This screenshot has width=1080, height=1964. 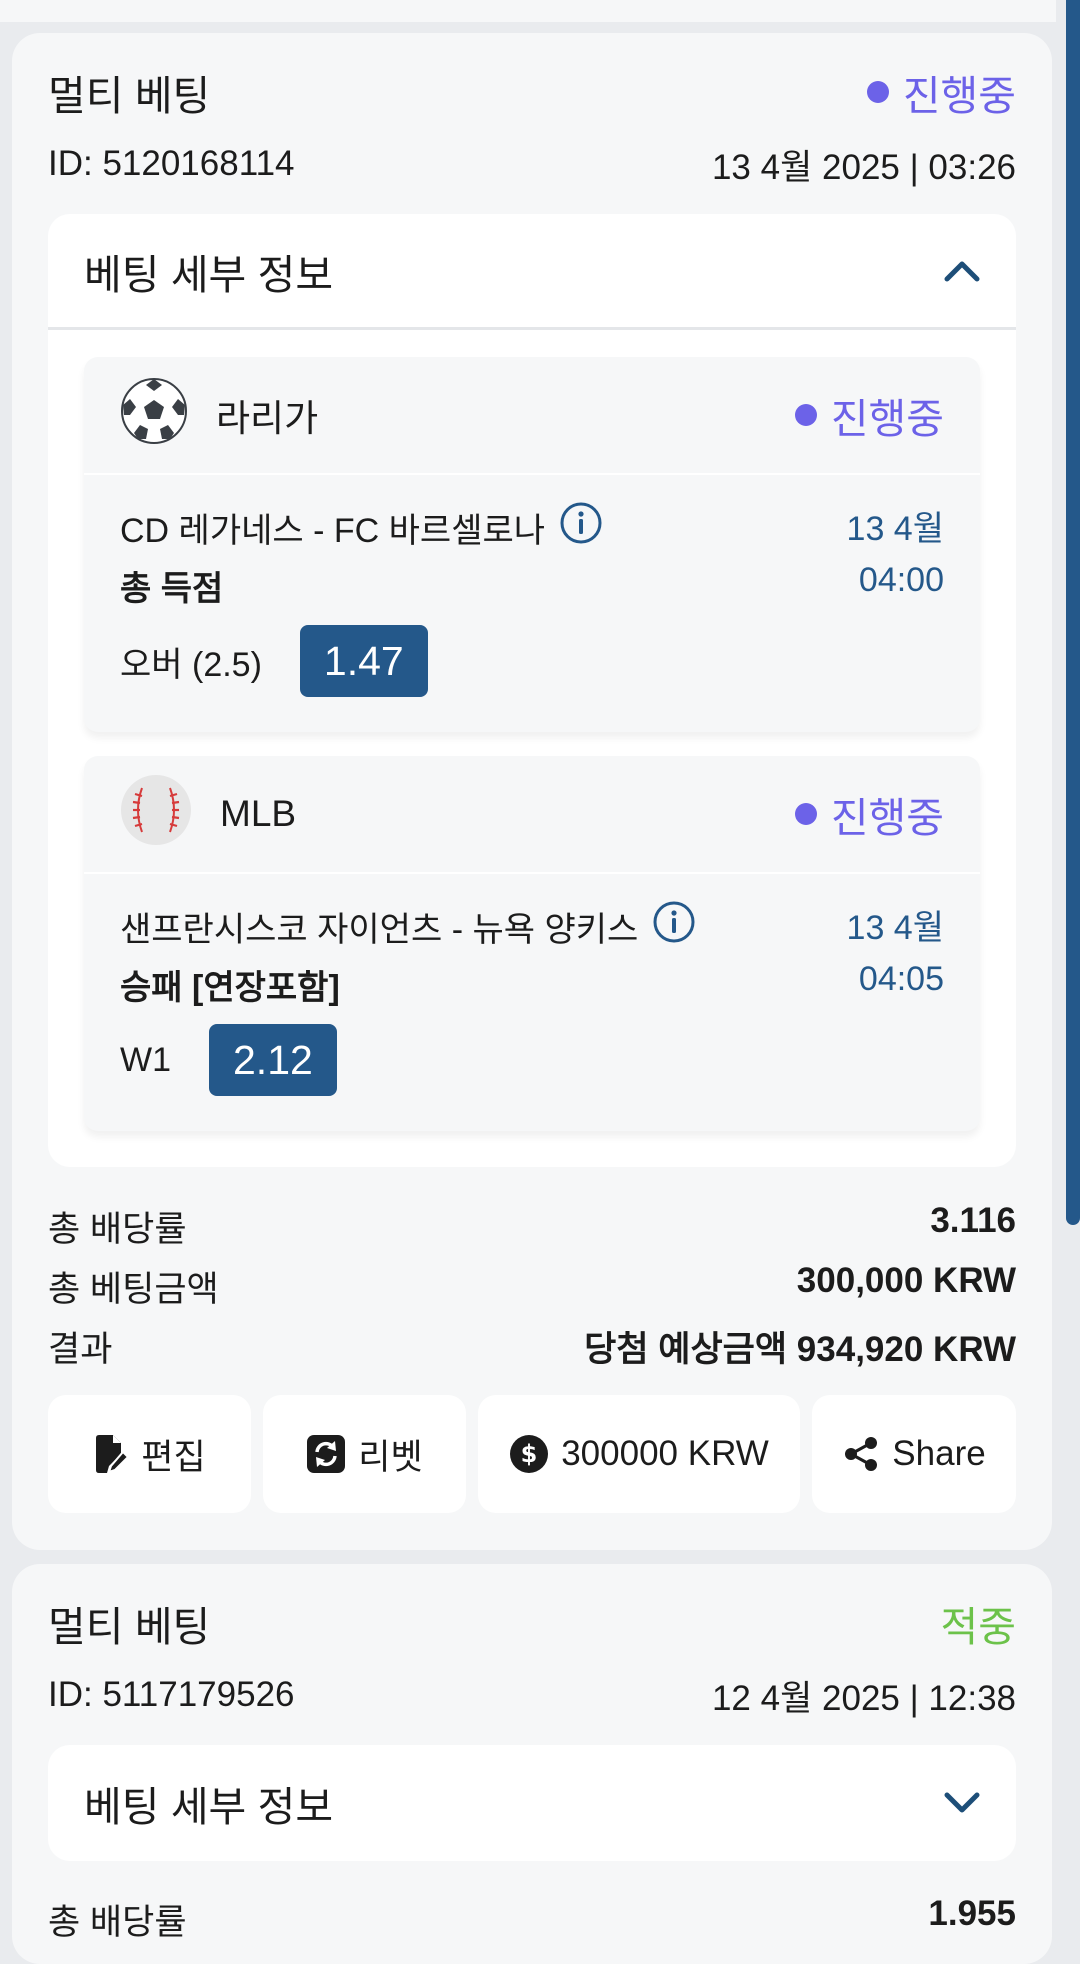 What do you see at coordinates (939, 1453) in the screenshot?
I see `share-label: Share` at bounding box center [939, 1453].